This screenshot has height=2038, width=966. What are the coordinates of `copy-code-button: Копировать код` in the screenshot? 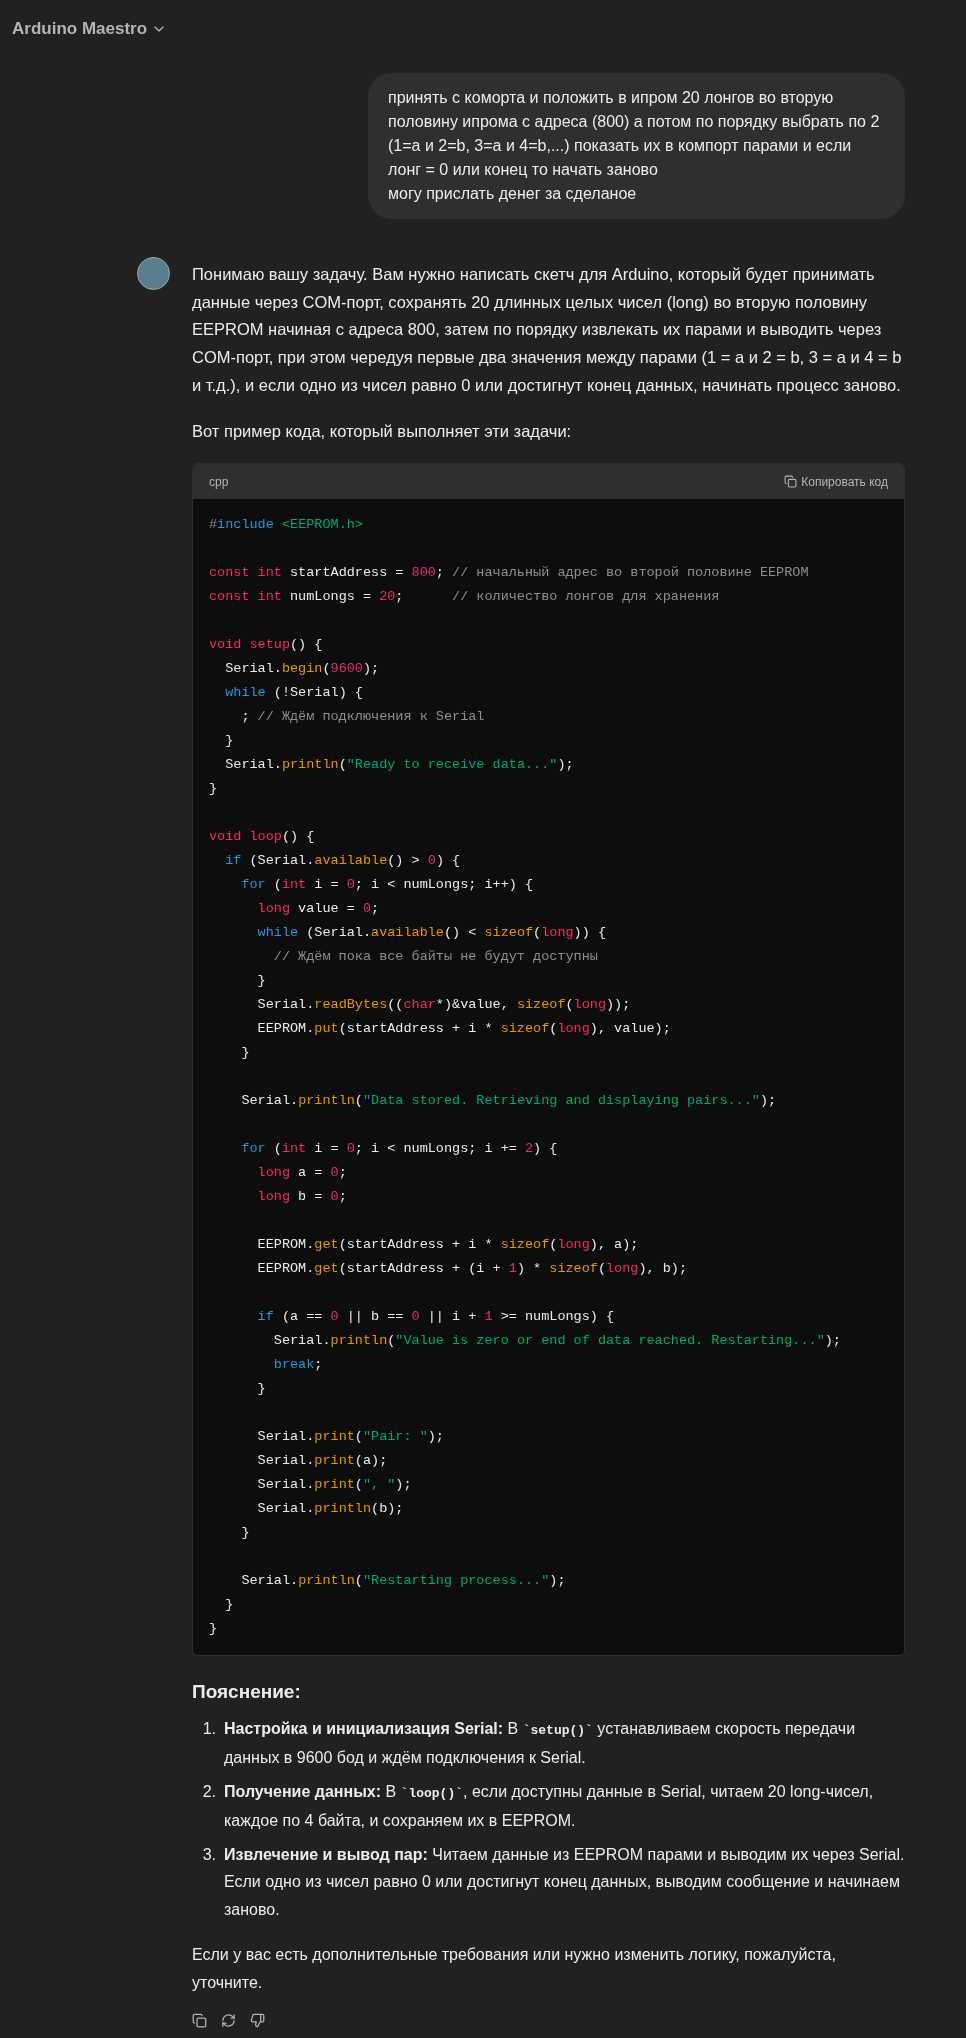 It's located at (836, 481).